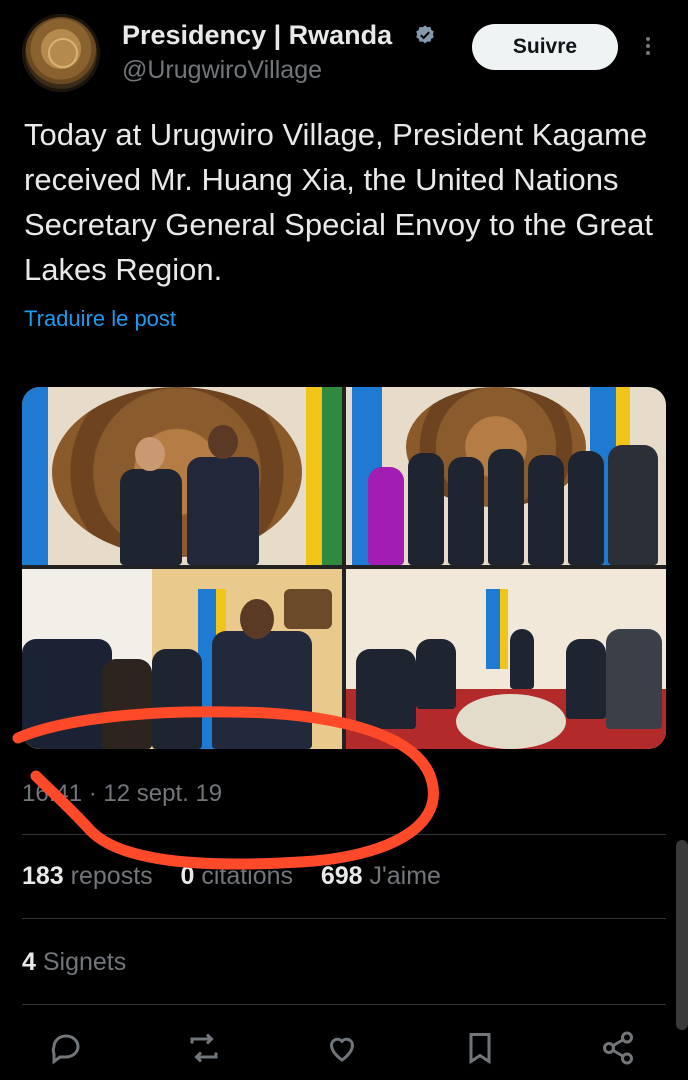 The width and height of the screenshot is (688, 1080). I want to click on more-vertical-icon, so click(648, 49).